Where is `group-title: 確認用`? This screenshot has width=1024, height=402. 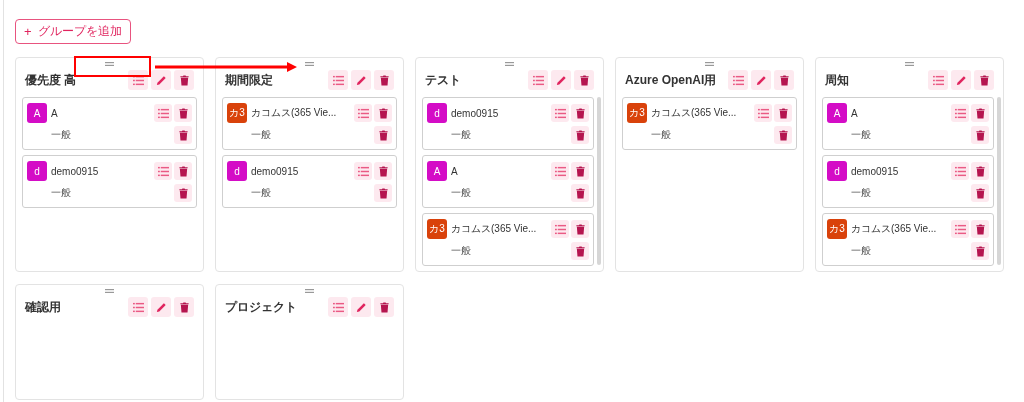 group-title: 確認用 is located at coordinates (43, 307).